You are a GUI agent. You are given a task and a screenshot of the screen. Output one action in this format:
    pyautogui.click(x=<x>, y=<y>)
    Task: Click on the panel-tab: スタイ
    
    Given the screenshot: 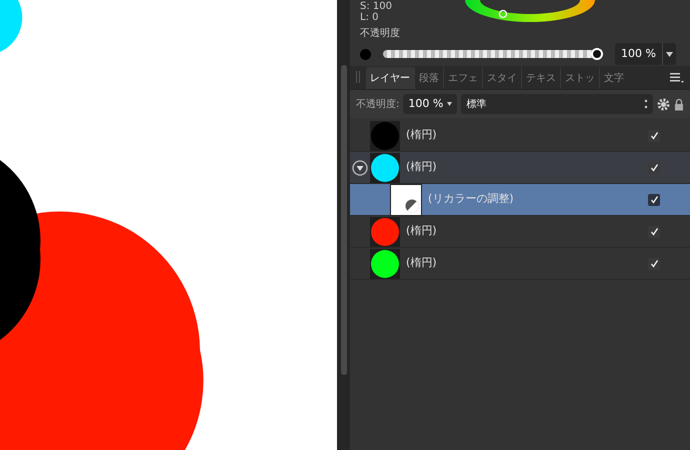 What is the action you would take?
    pyautogui.click(x=501, y=78)
    